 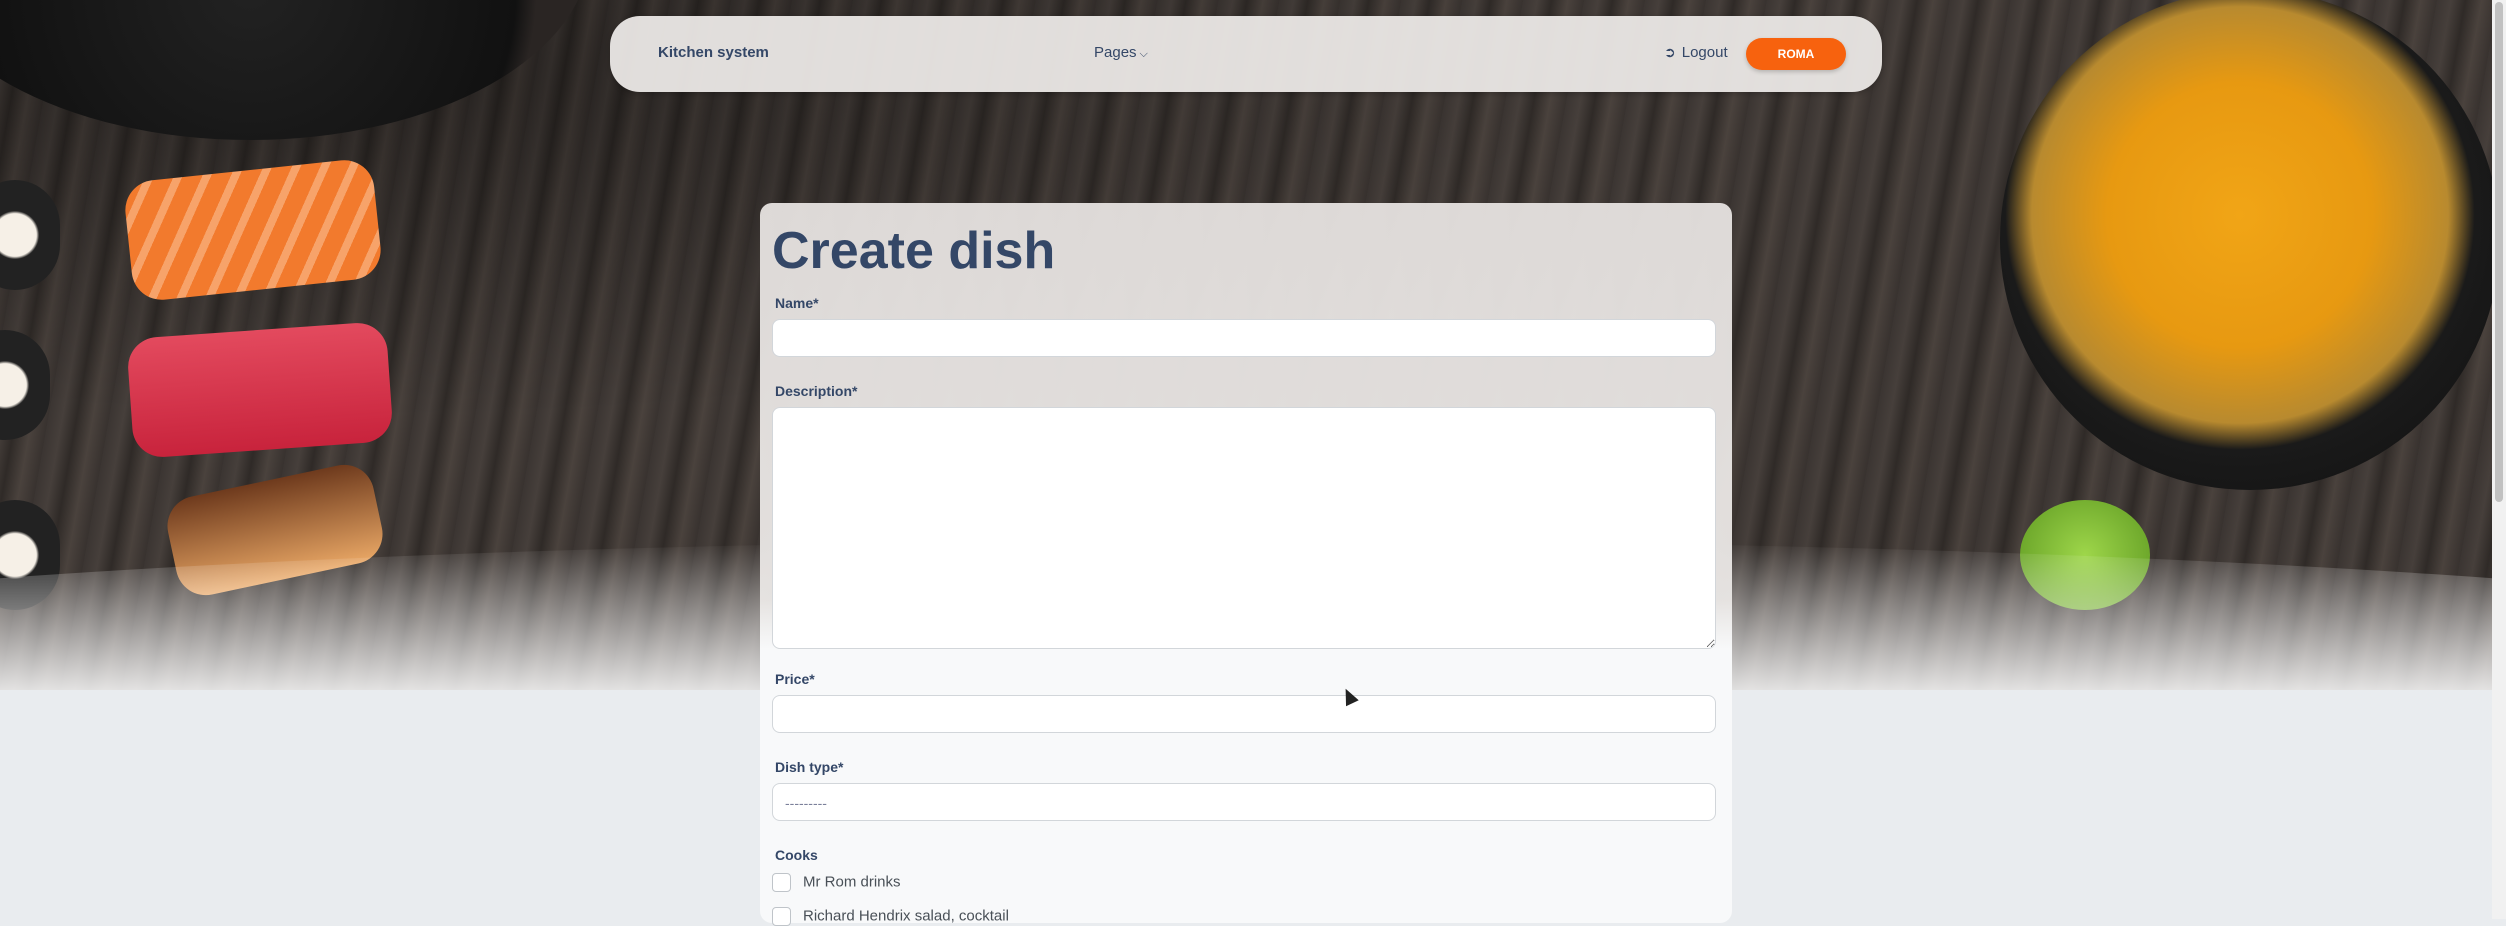 I want to click on description-label: Description*, so click(x=816, y=391).